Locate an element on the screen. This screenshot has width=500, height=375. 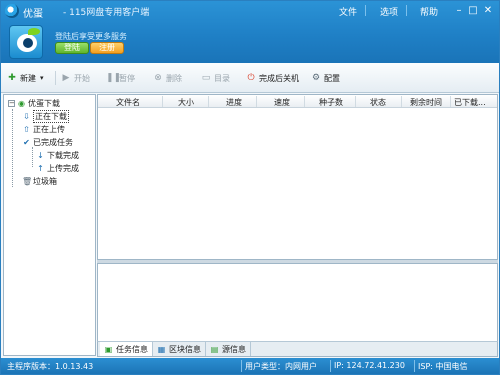
user-type-text: 用户类型：内网用户 is located at coordinates (281, 366).